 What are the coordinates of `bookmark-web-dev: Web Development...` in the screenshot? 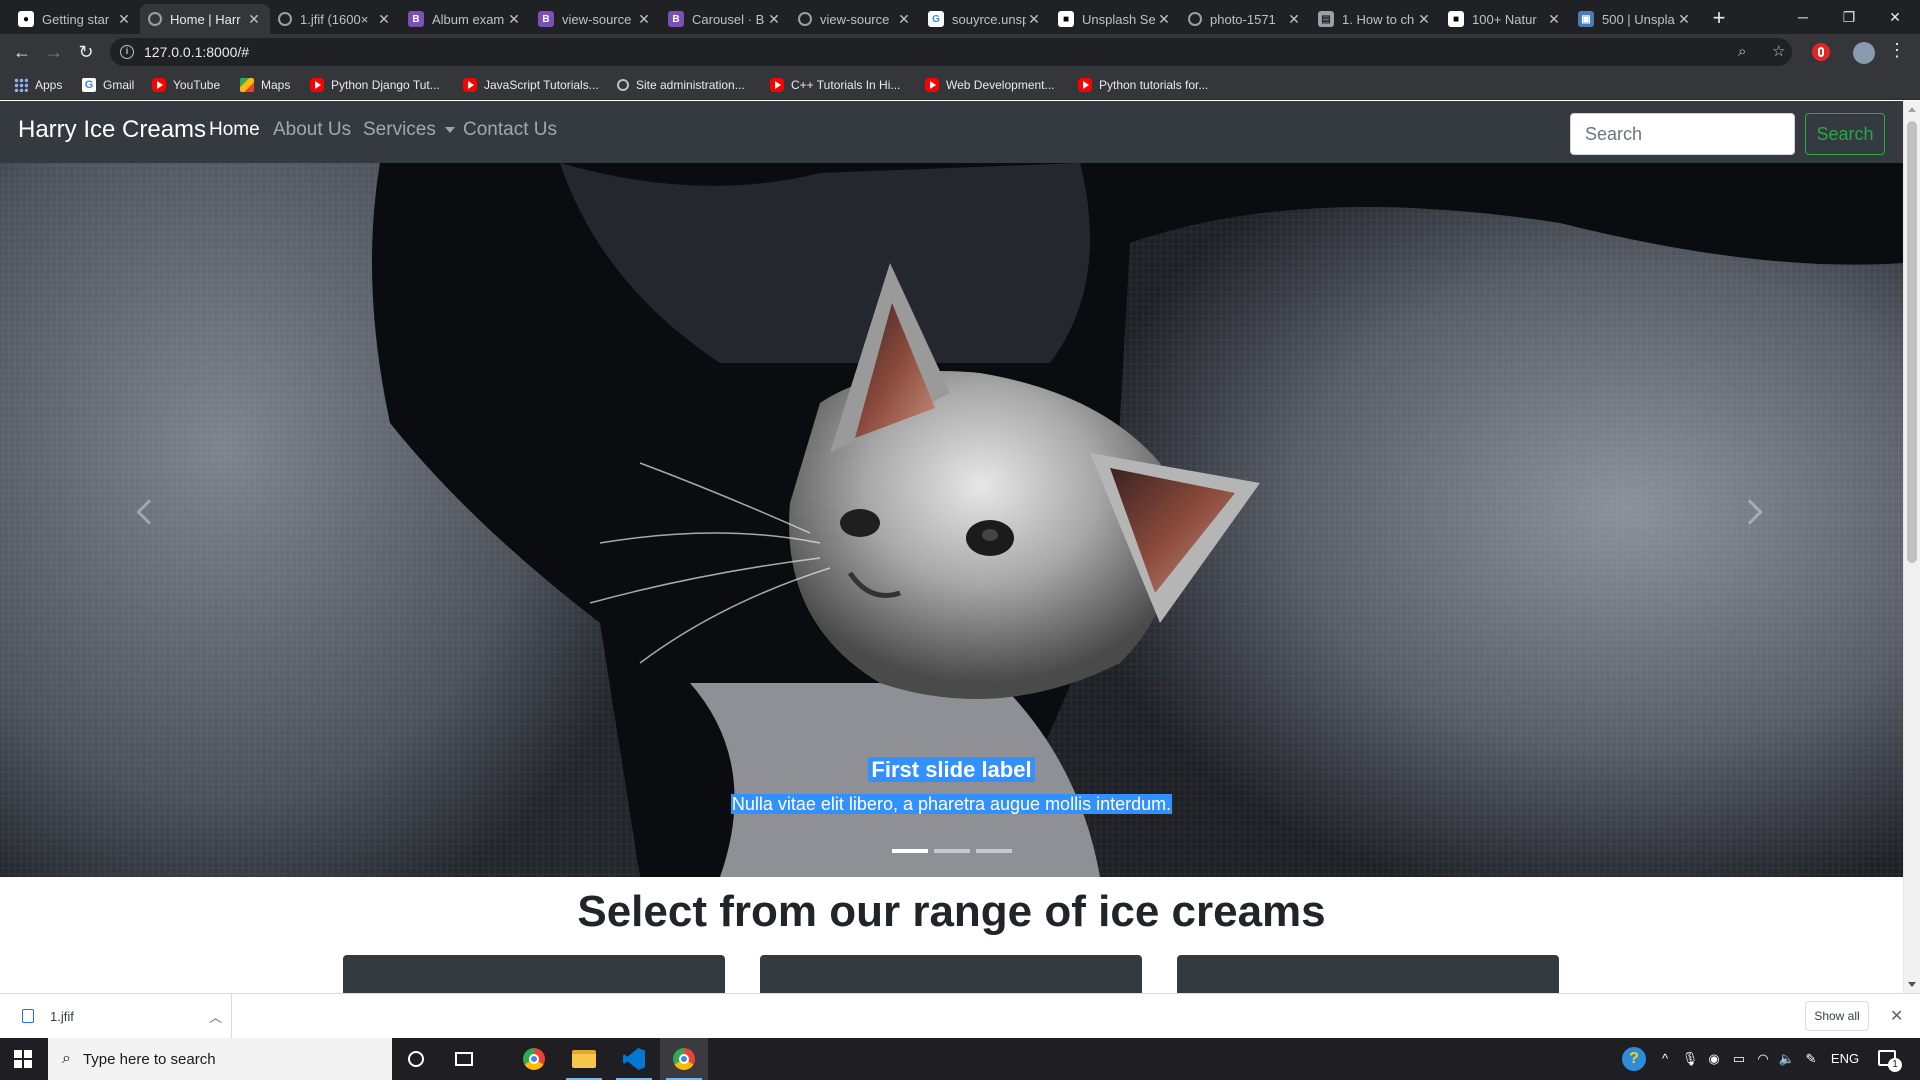 It's located at (990, 85).